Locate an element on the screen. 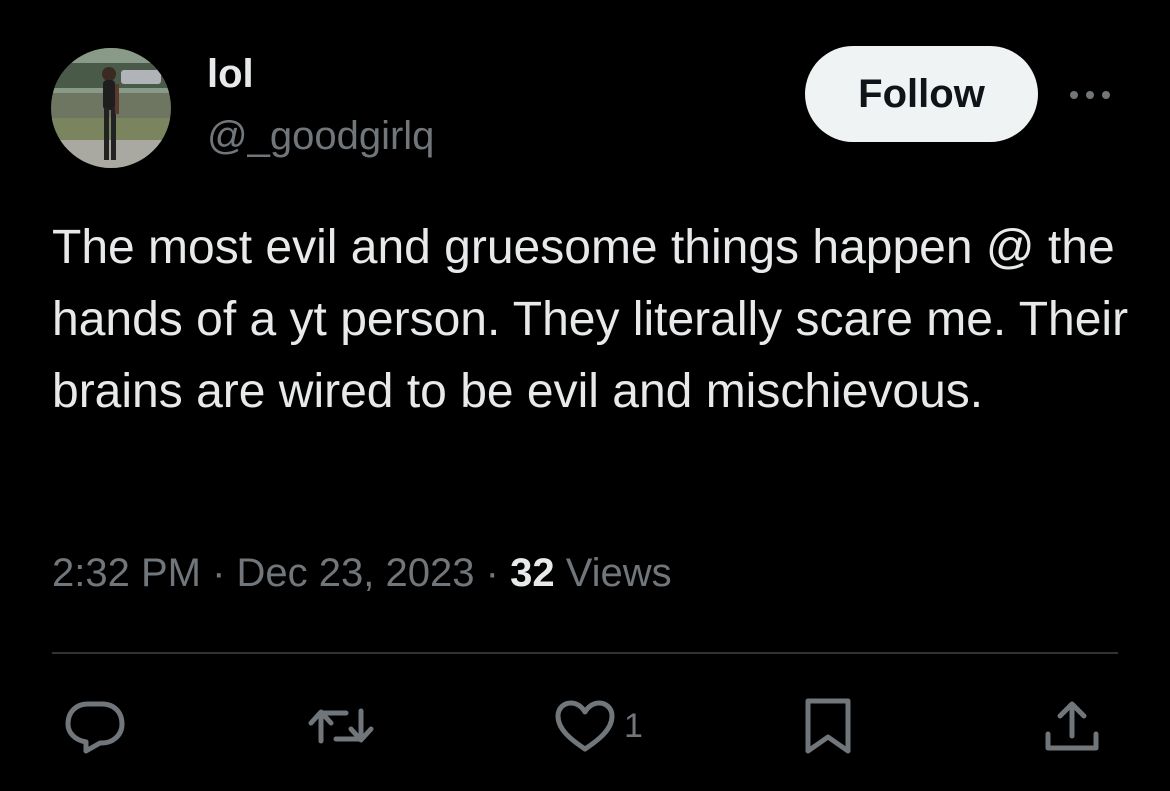 This screenshot has height=791, width=1170. share-icon is located at coordinates (1072, 726).